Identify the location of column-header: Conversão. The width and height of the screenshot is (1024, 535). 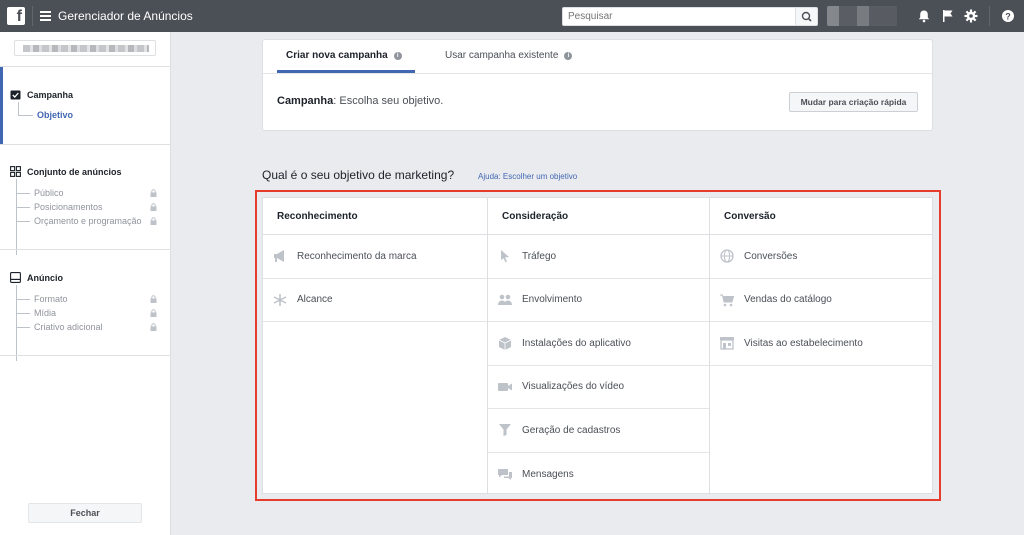
(821, 216).